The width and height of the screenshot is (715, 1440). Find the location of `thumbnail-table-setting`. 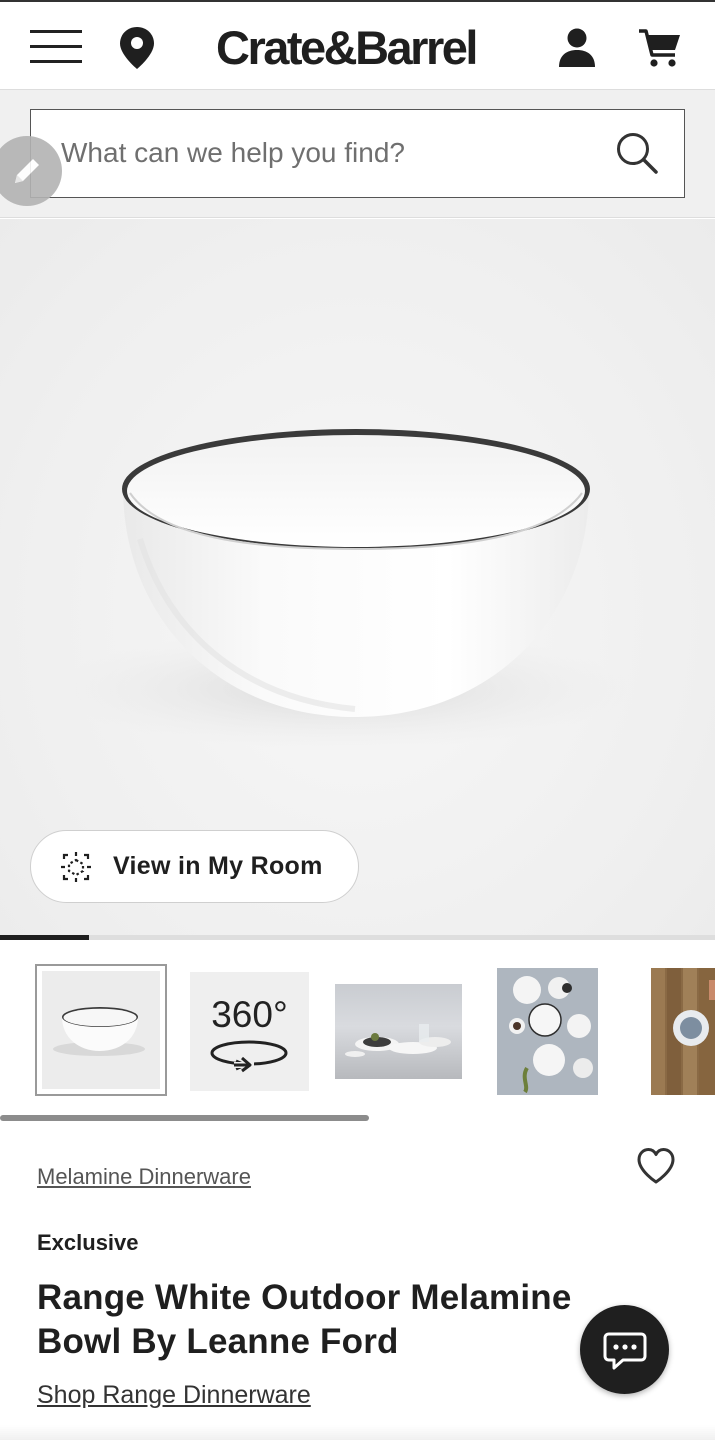

thumbnail-table-setting is located at coordinates (398, 1031).